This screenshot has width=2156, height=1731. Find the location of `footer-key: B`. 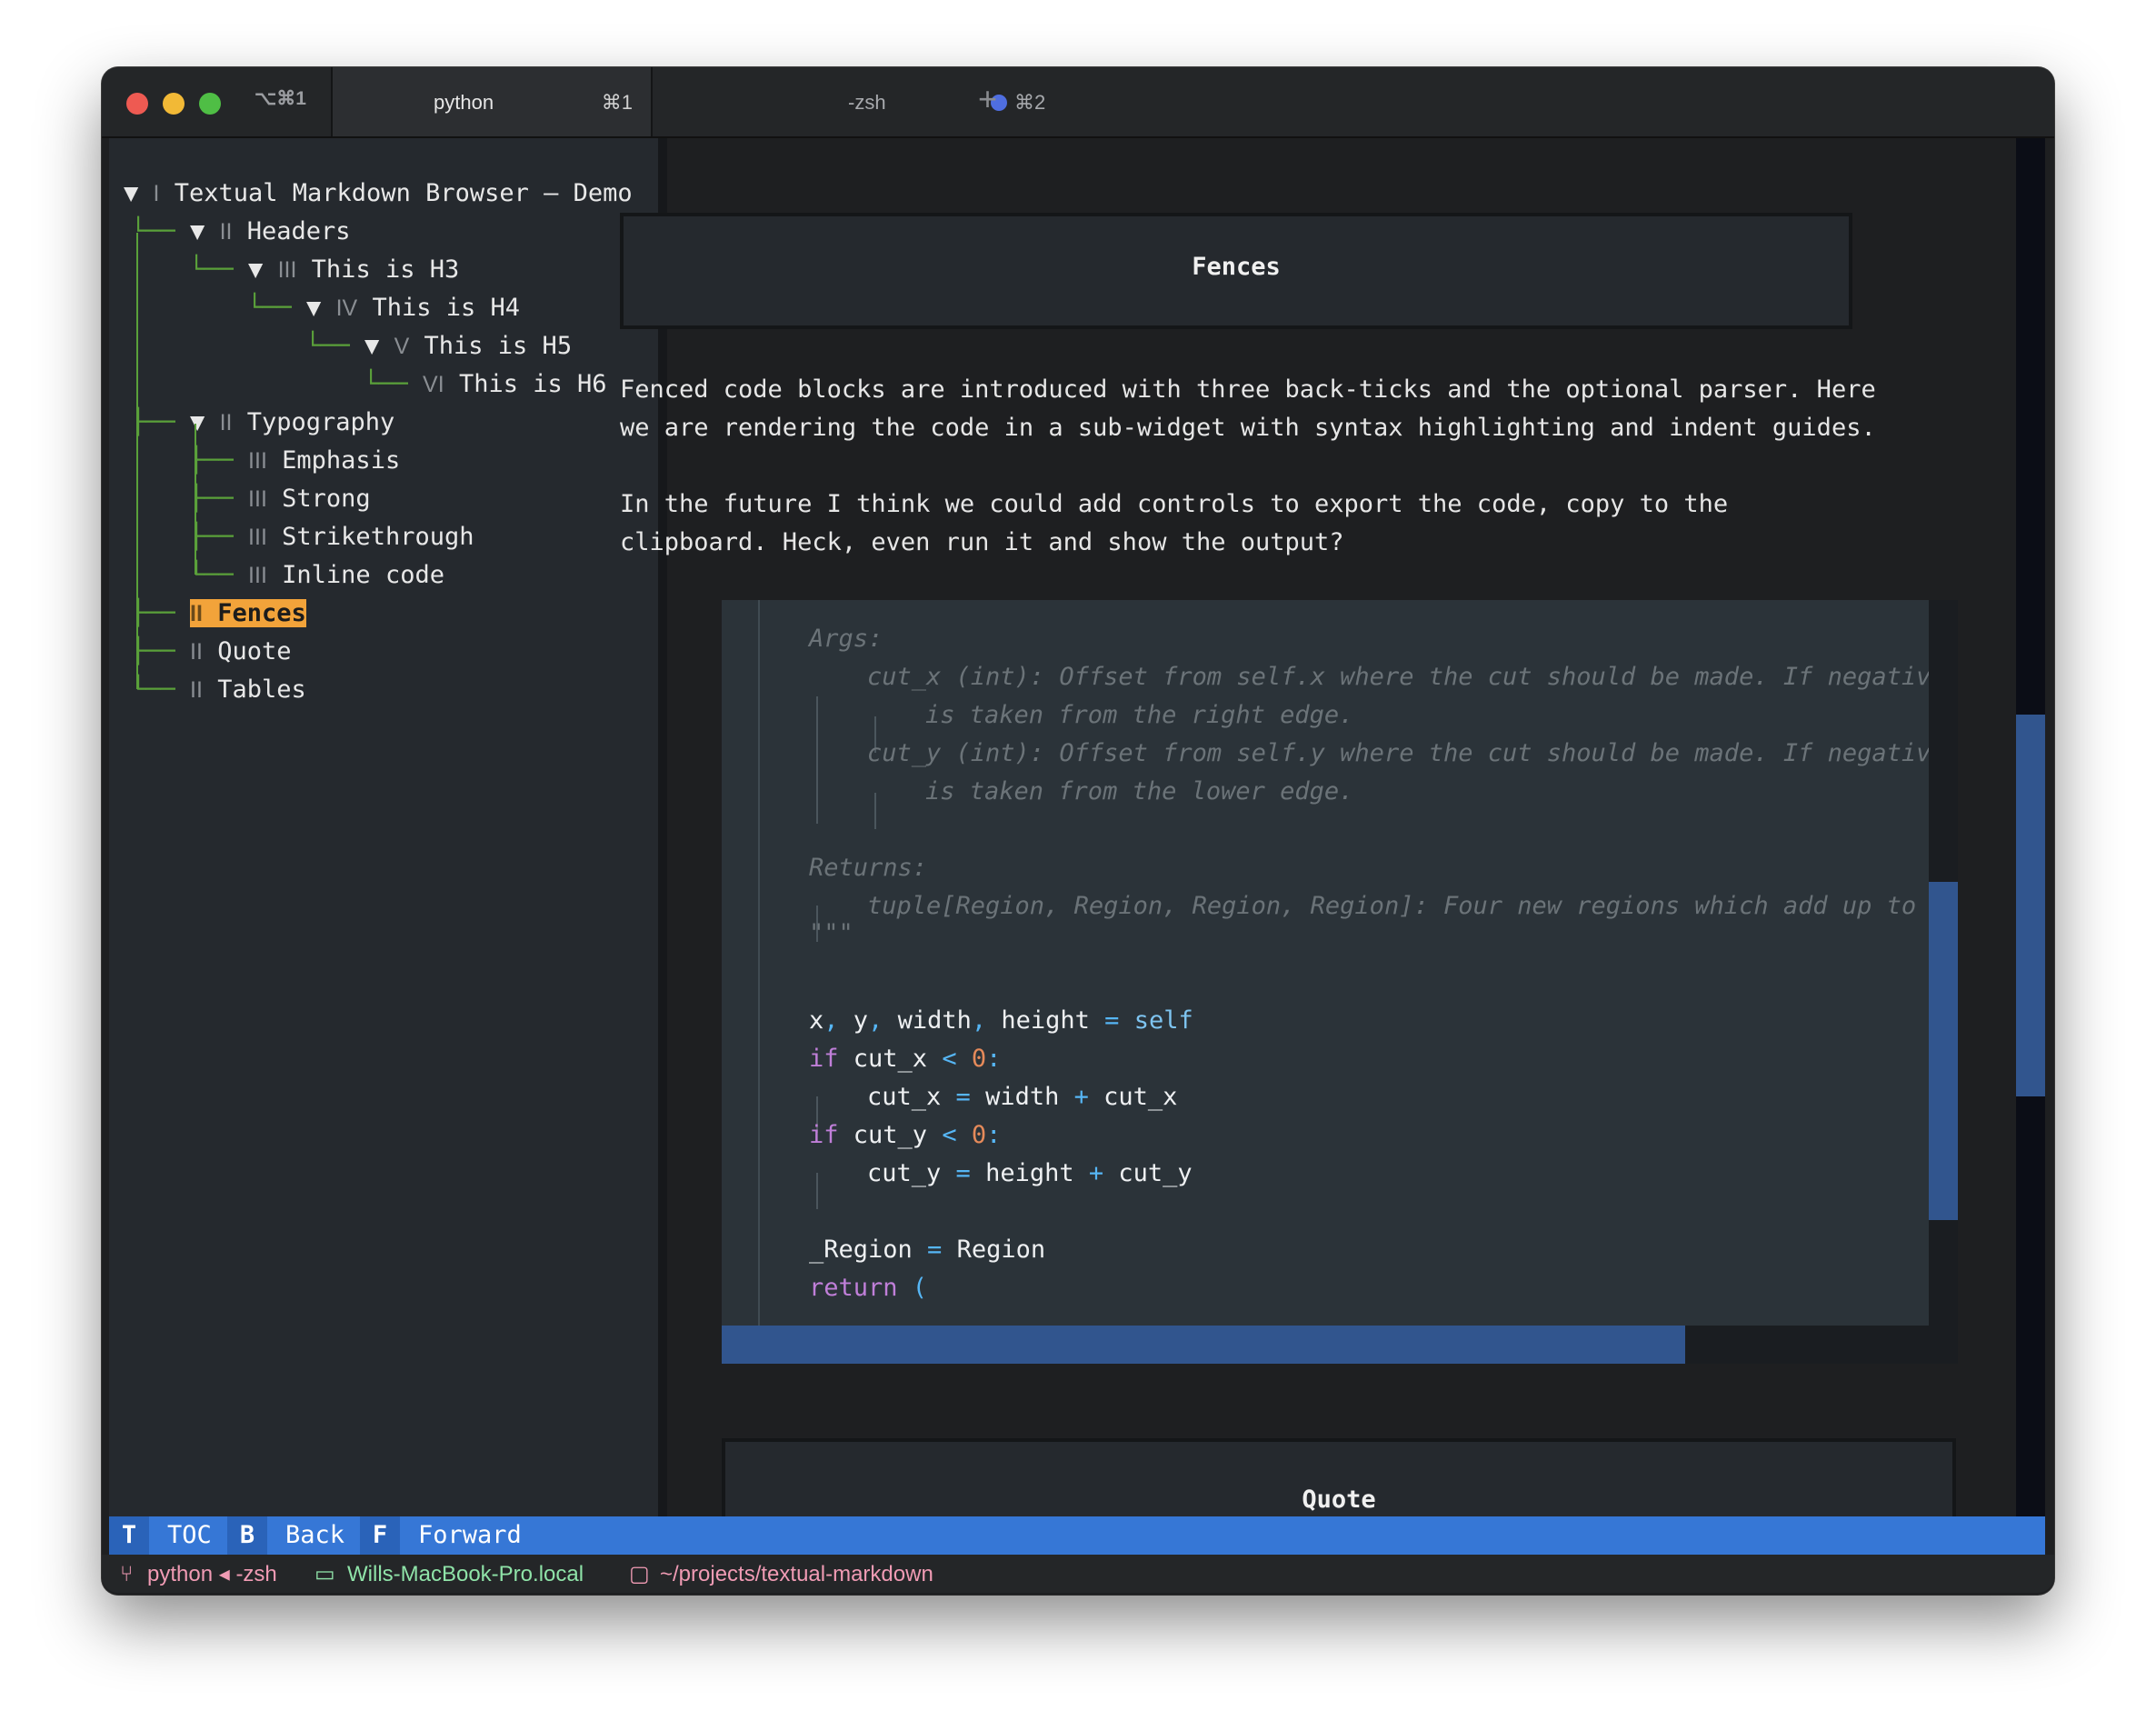

footer-key: B is located at coordinates (247, 1535).